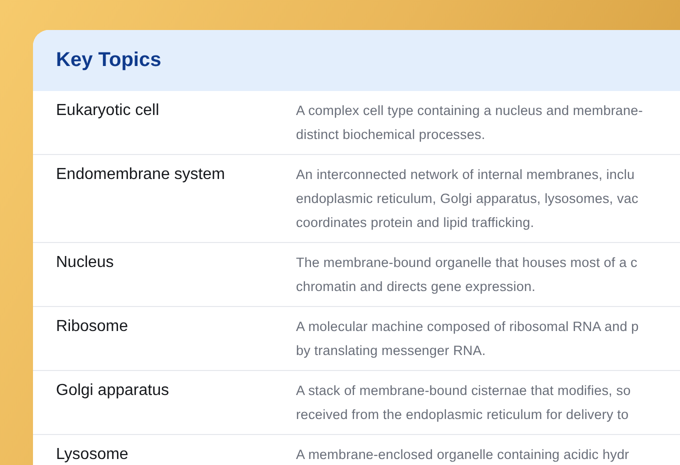 The width and height of the screenshot is (680, 465). Describe the element at coordinates (141, 175) in the screenshot. I see `topic-term: Endomembrane system` at that location.